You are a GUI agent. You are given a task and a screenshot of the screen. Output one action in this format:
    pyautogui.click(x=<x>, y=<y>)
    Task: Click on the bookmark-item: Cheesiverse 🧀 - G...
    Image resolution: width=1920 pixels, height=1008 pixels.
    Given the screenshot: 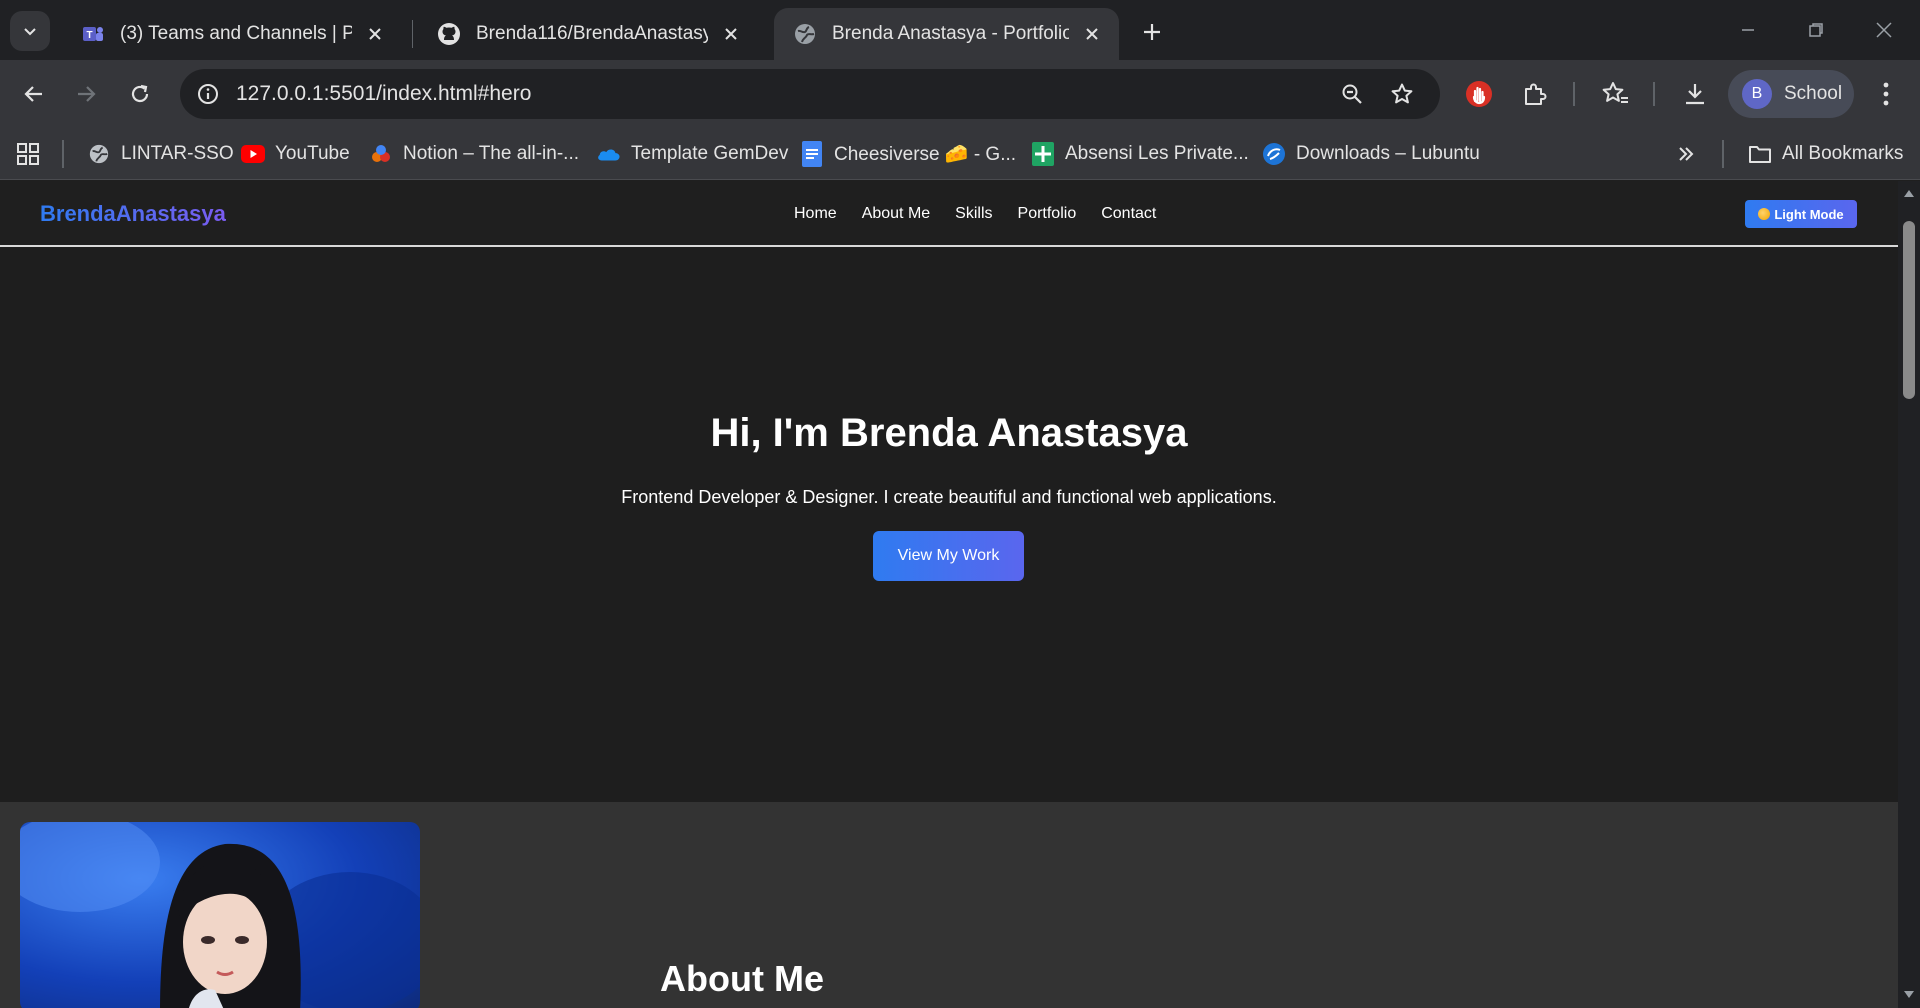 What is the action you would take?
    pyautogui.click(x=908, y=154)
    